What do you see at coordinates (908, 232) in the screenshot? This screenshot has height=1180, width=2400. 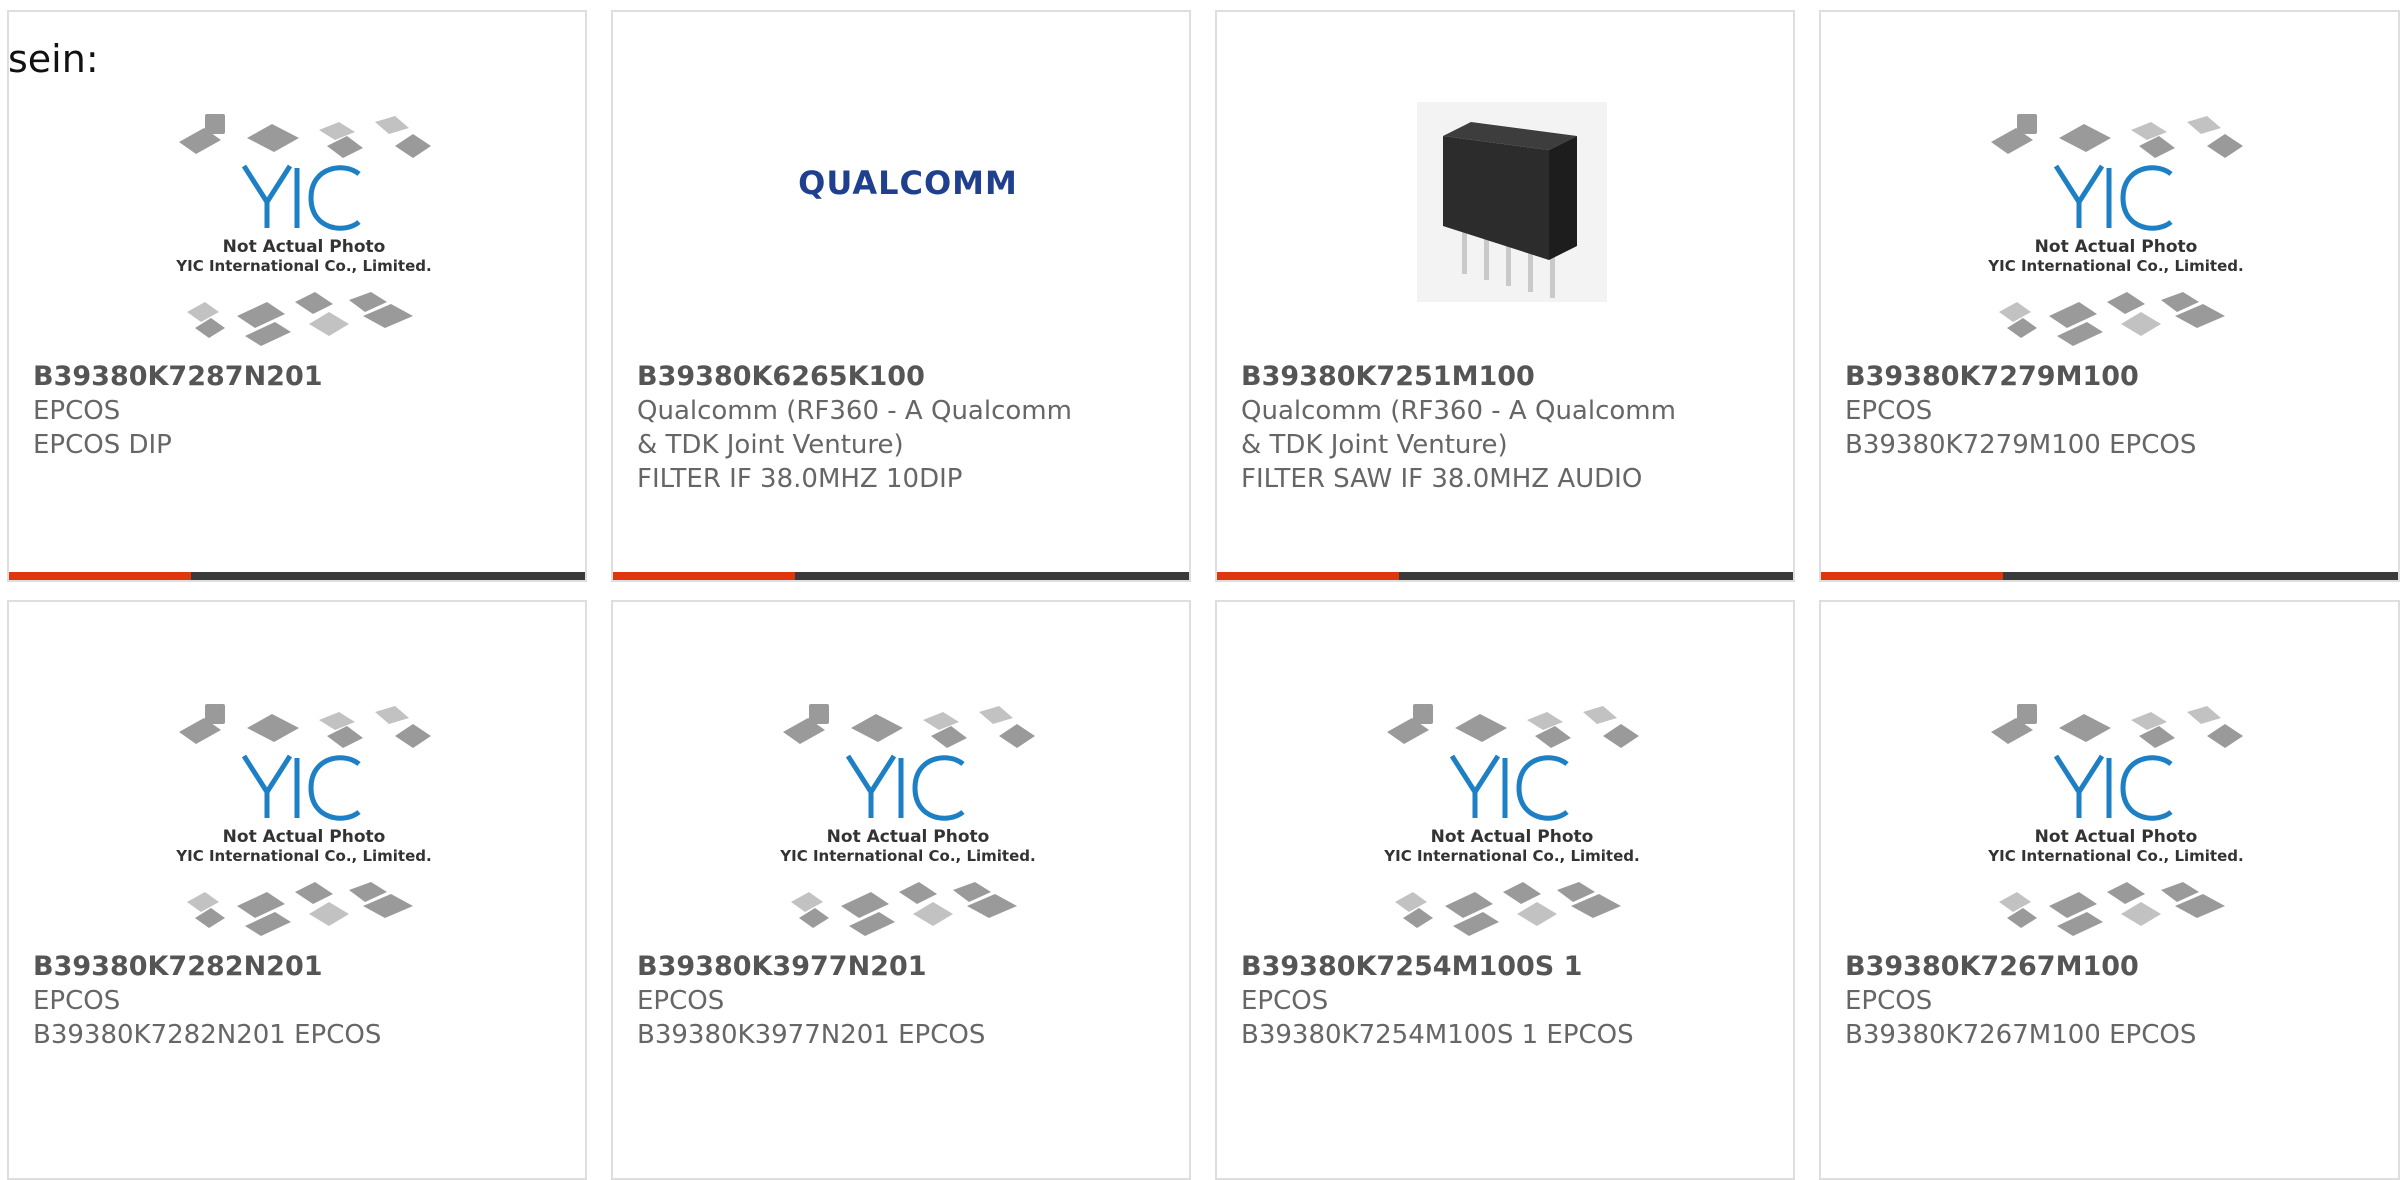 I see `product-image-brand: QUALCOMM` at bounding box center [908, 232].